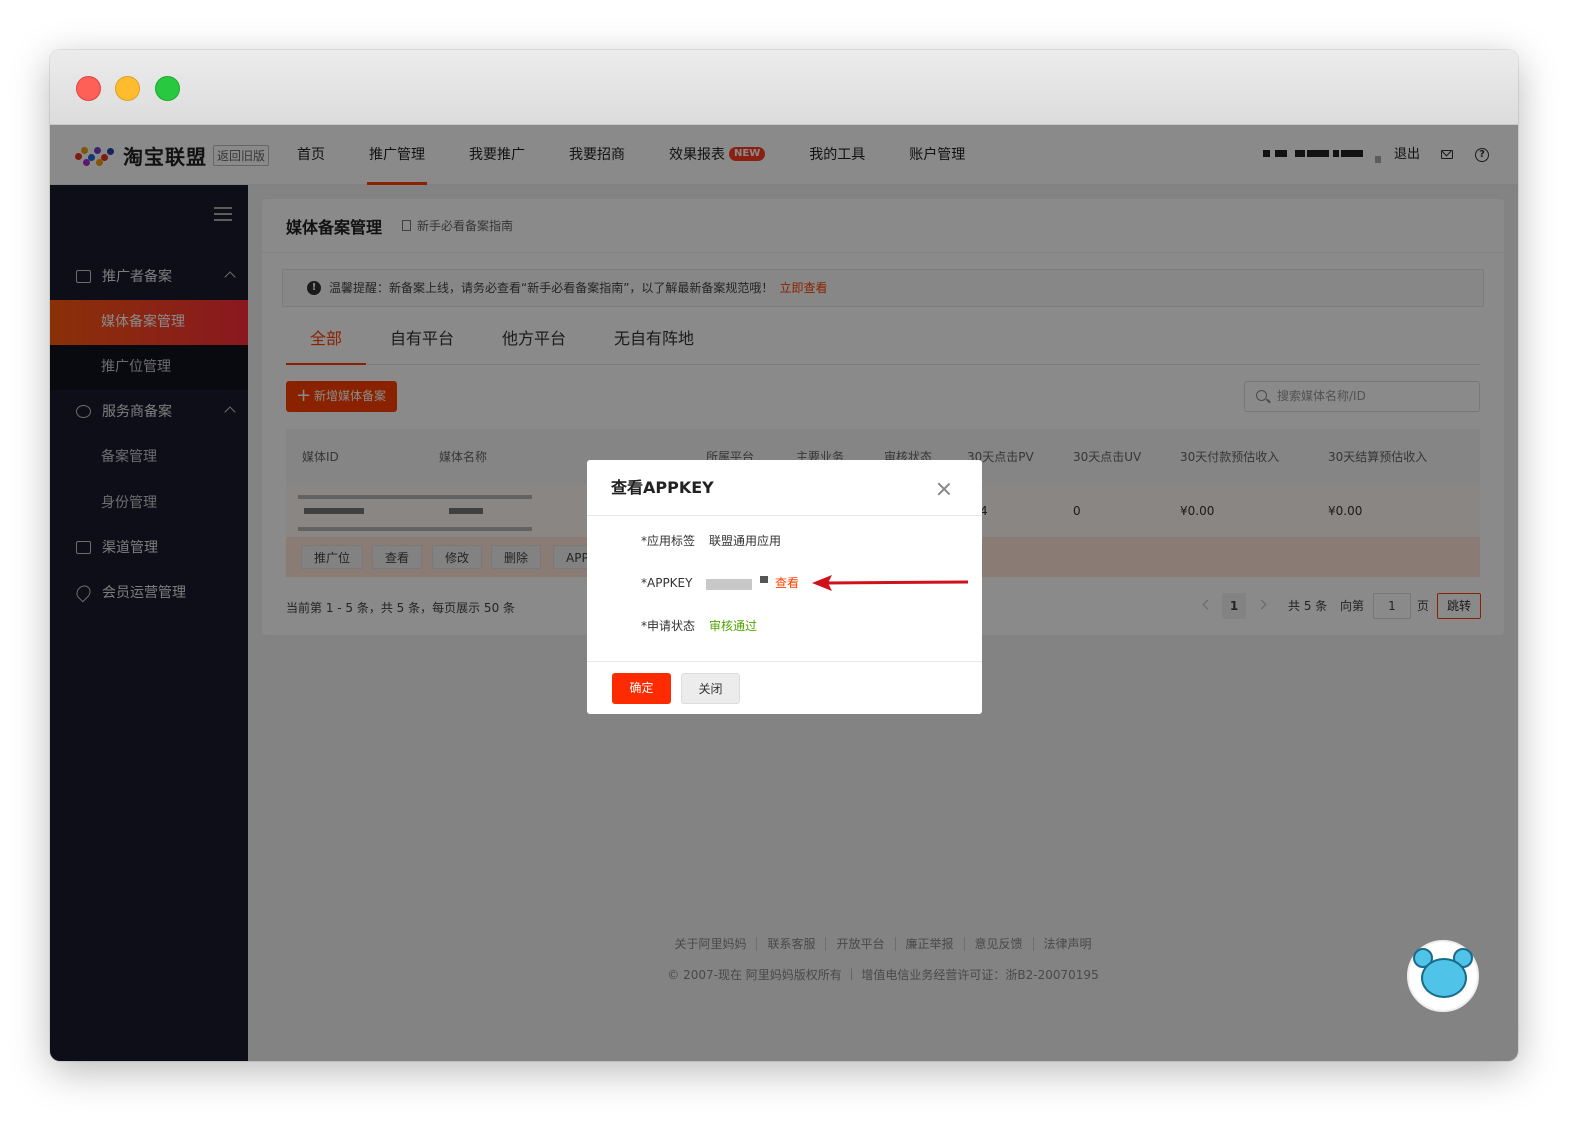 This screenshot has height=1124, width=1587. Describe the element at coordinates (733, 626) in the screenshot. I see `status-value: 审核通过` at that location.